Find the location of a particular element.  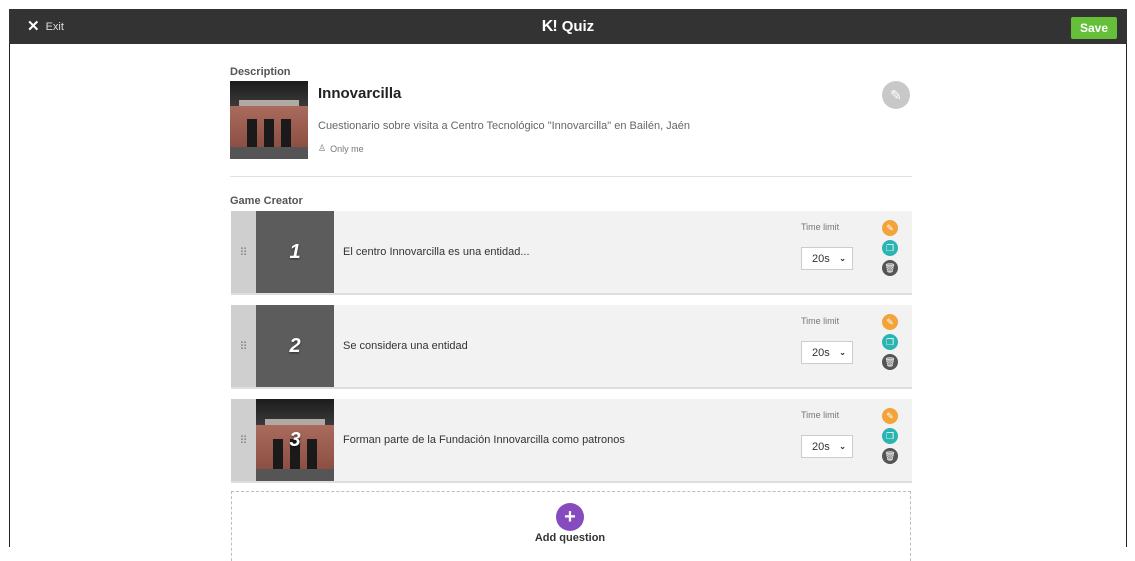

game-creator-label: Game Creator is located at coordinates (266, 201).